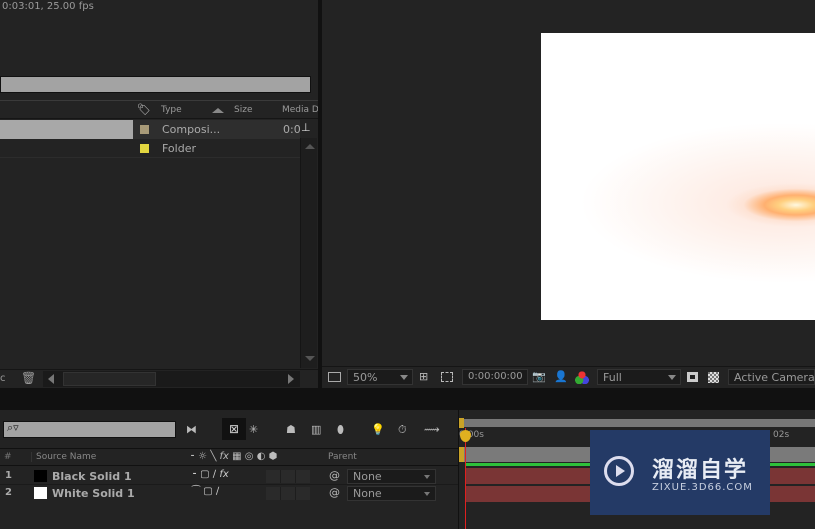  What do you see at coordinates (561, 377) in the screenshot?
I see `show-snapshot-icon: 👤` at bounding box center [561, 377].